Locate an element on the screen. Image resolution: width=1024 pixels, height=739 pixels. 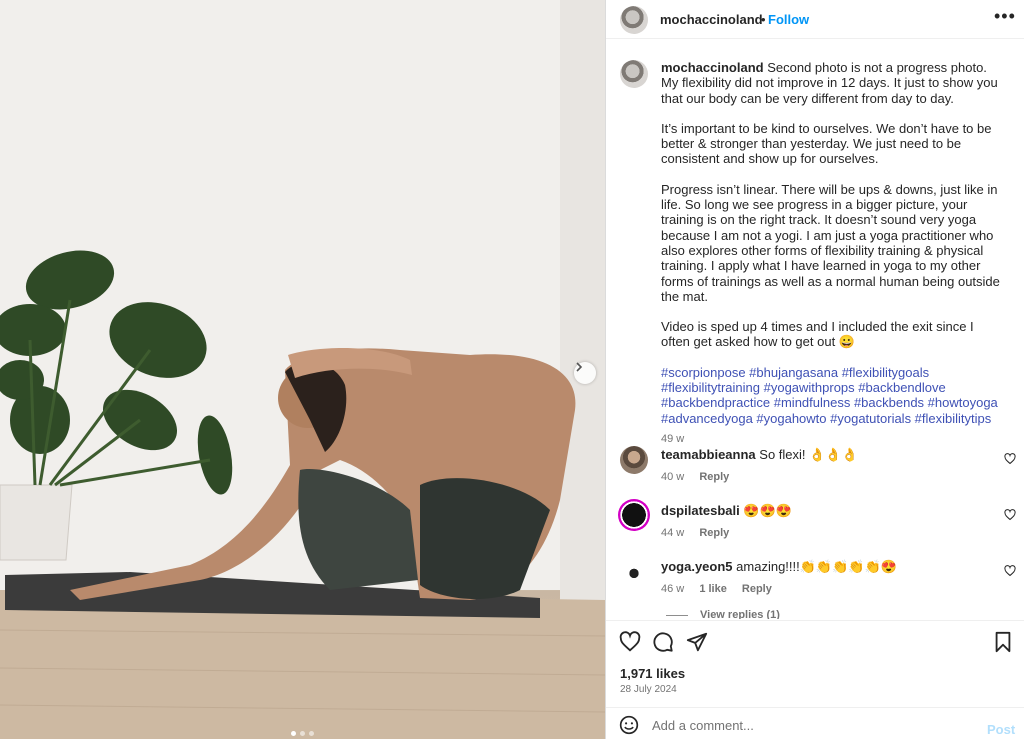
caption-username: mochaccinoland is located at coordinates (712, 67).